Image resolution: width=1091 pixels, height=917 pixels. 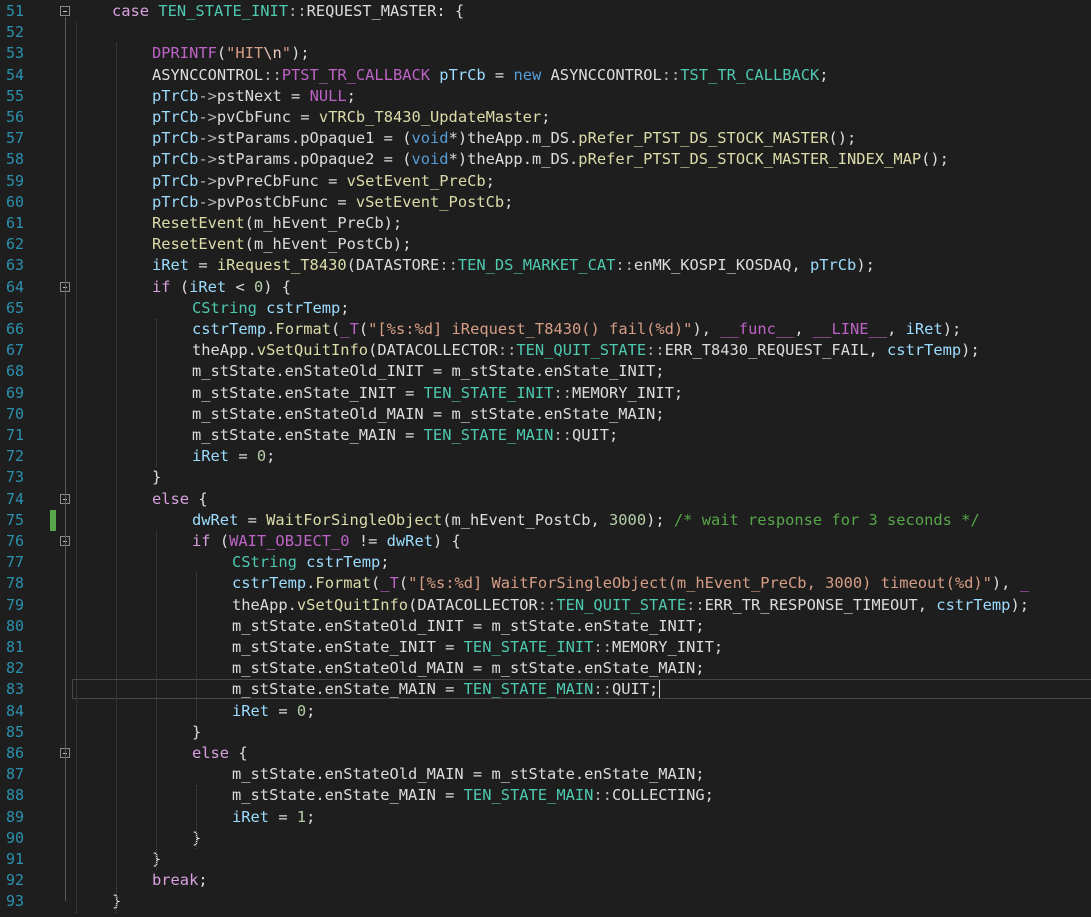 What do you see at coordinates (14, 117) in the screenshot?
I see `line-number: 56` at bounding box center [14, 117].